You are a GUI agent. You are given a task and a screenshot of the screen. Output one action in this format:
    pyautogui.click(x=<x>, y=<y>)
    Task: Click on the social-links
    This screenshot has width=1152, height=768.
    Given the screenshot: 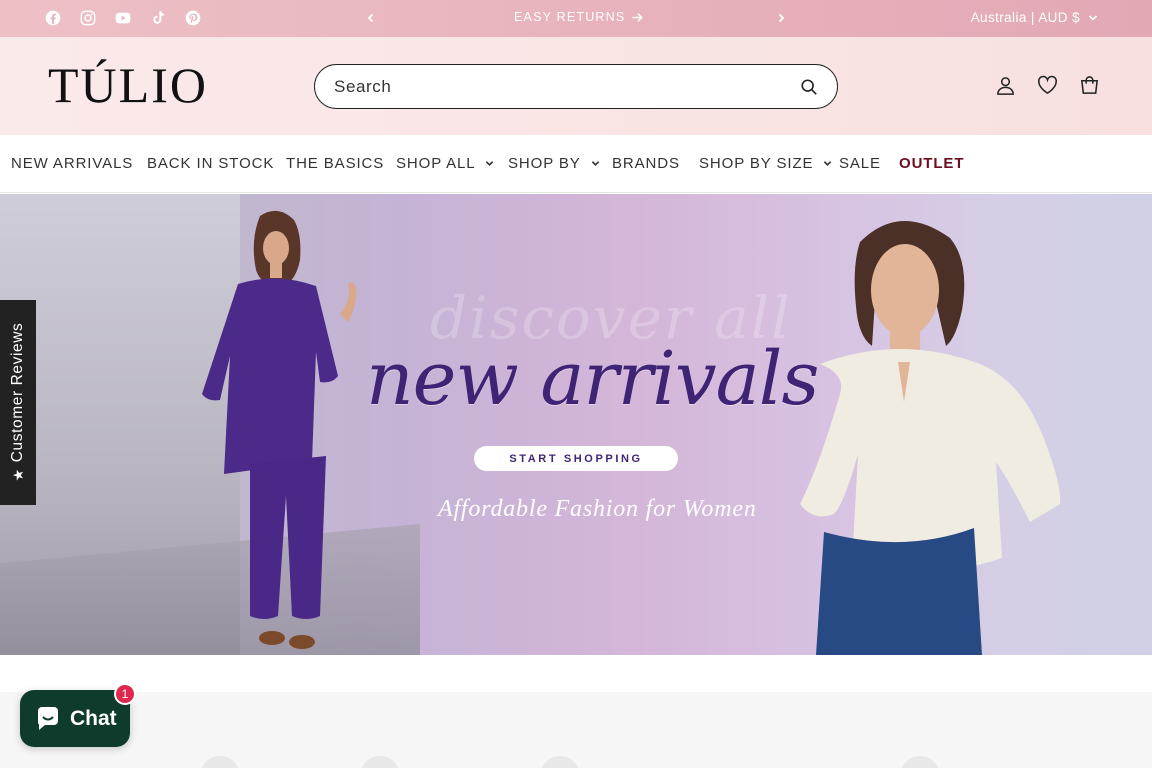 What is the action you would take?
    pyautogui.click(x=122, y=17)
    